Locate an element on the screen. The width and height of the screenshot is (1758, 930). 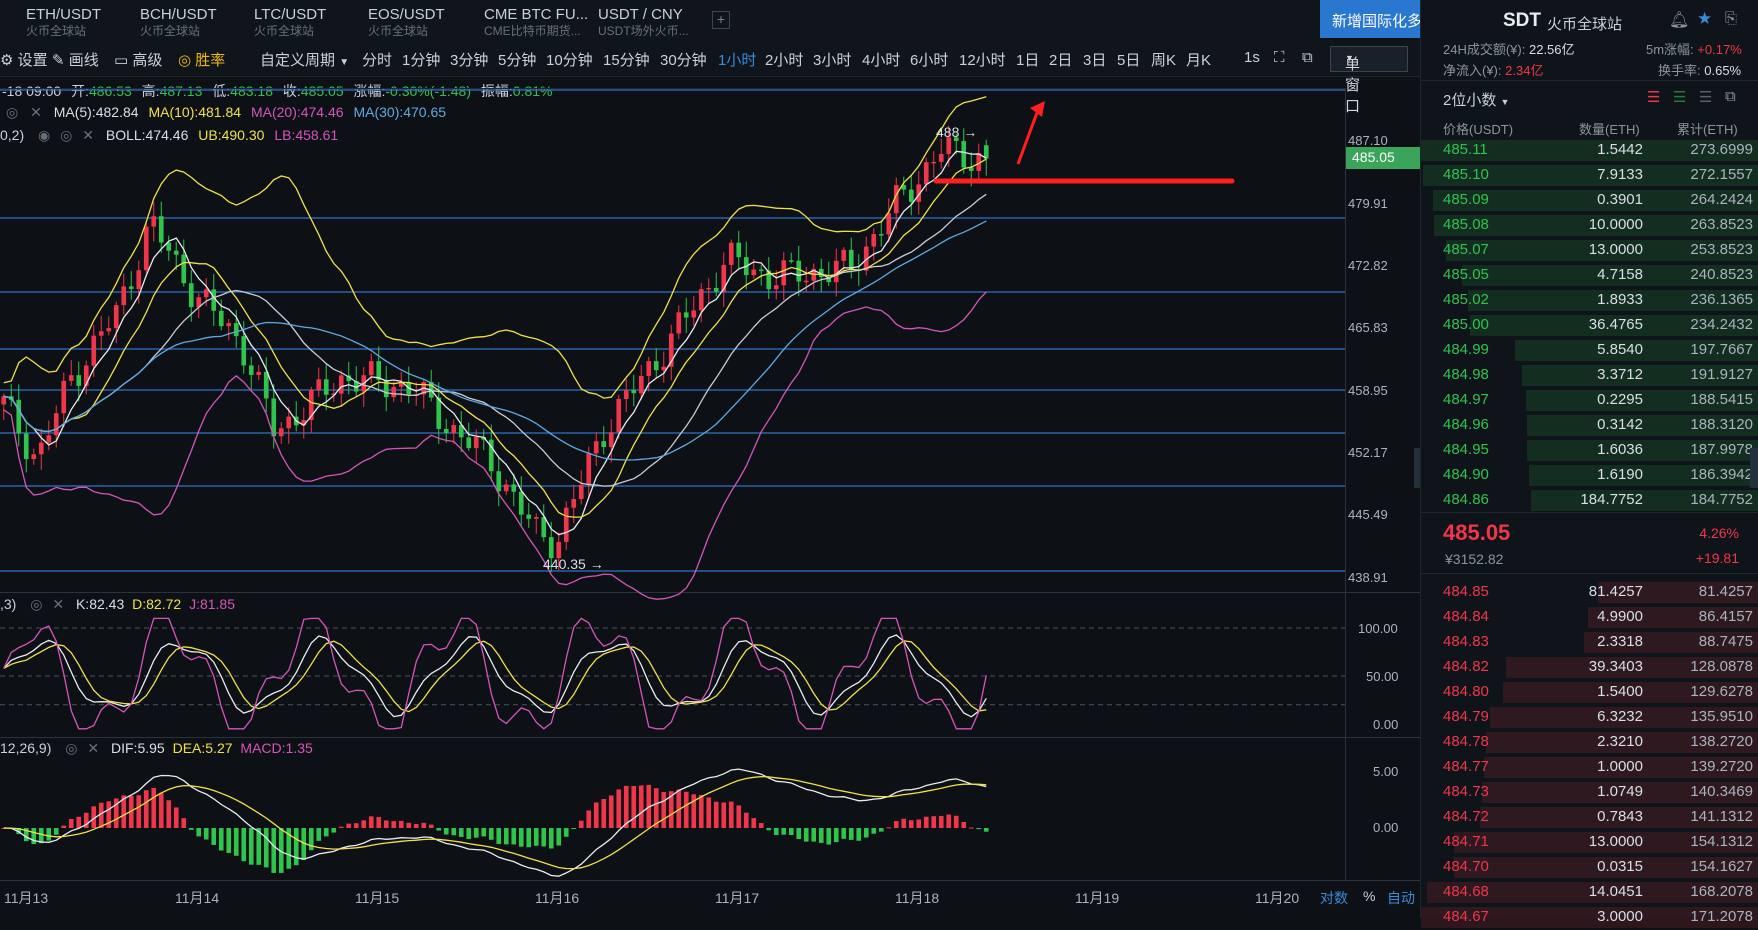
bid-row: 484.99 5.8540 197.7667 is located at coordinates (1589, 350).